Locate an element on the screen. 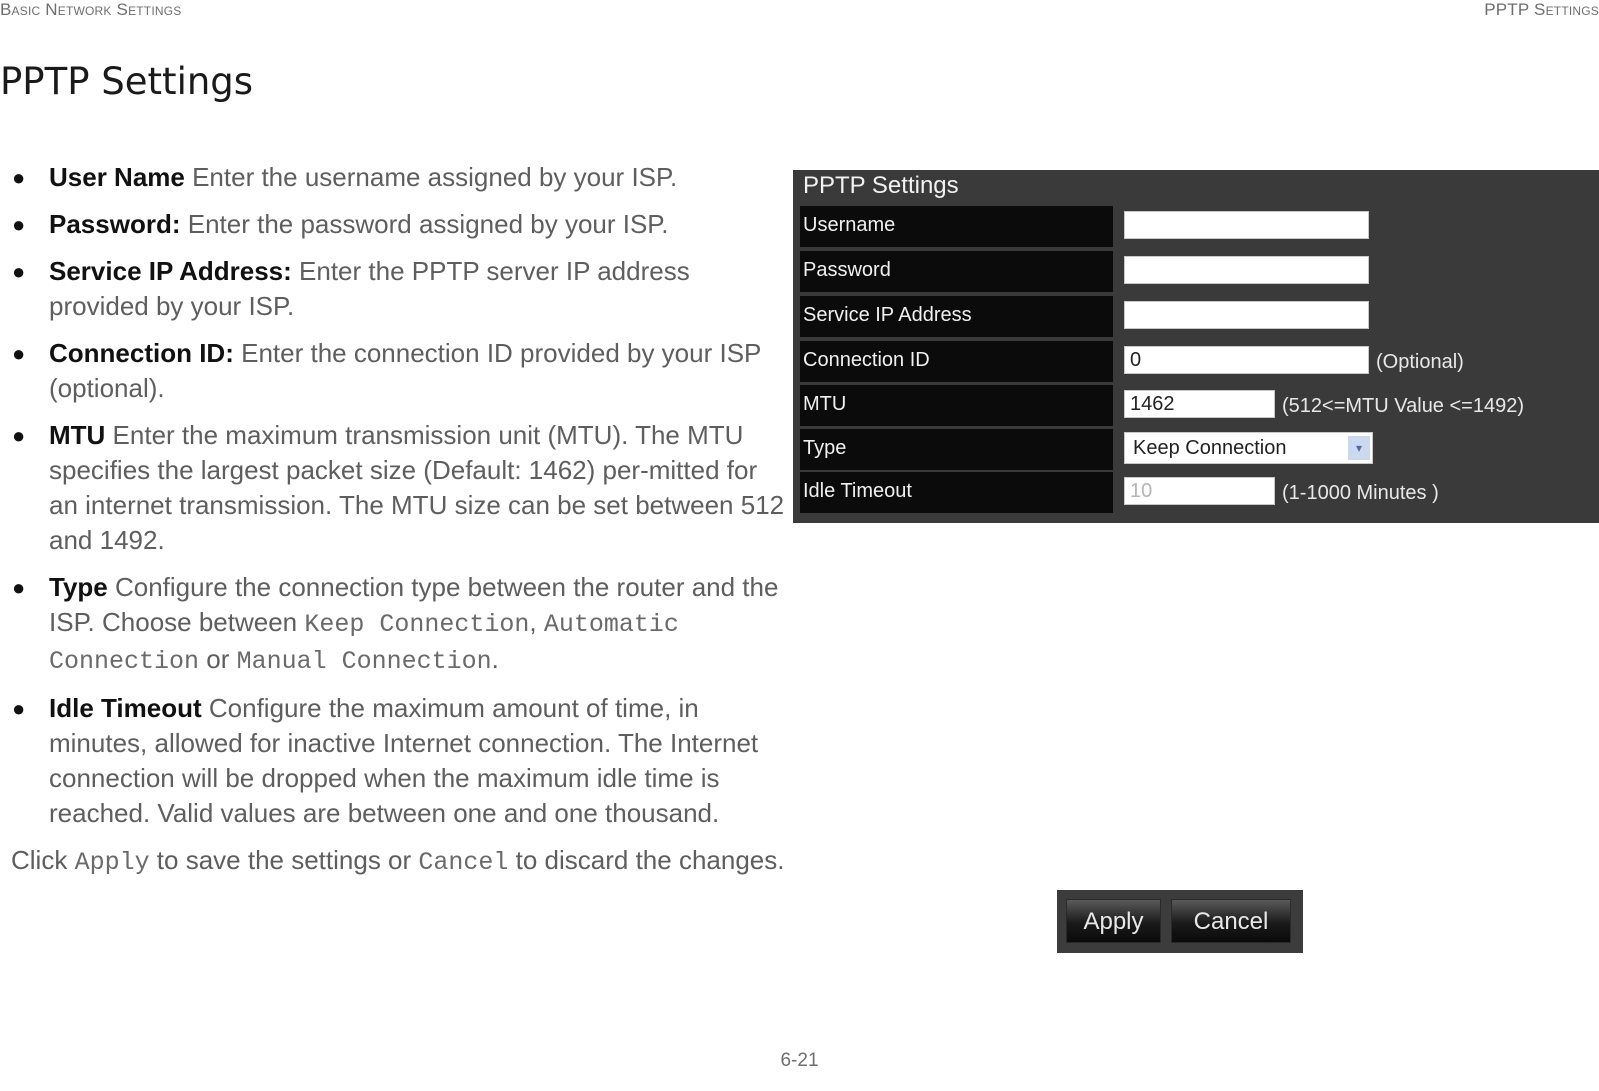  term: Type is located at coordinates (78, 587).